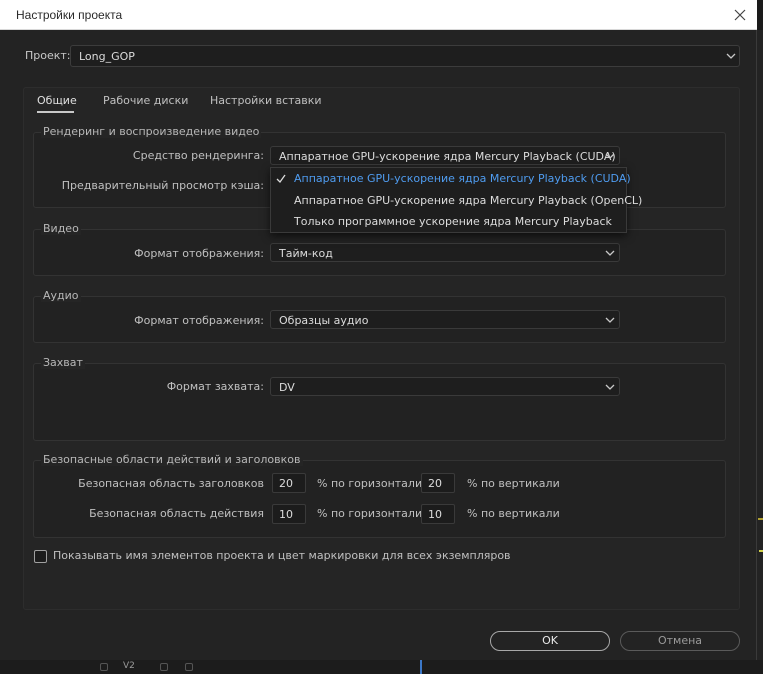 Image resolution: width=763 pixels, height=674 pixels. What do you see at coordinates (405, 56) in the screenshot?
I see `project-select: Long_GOP` at bounding box center [405, 56].